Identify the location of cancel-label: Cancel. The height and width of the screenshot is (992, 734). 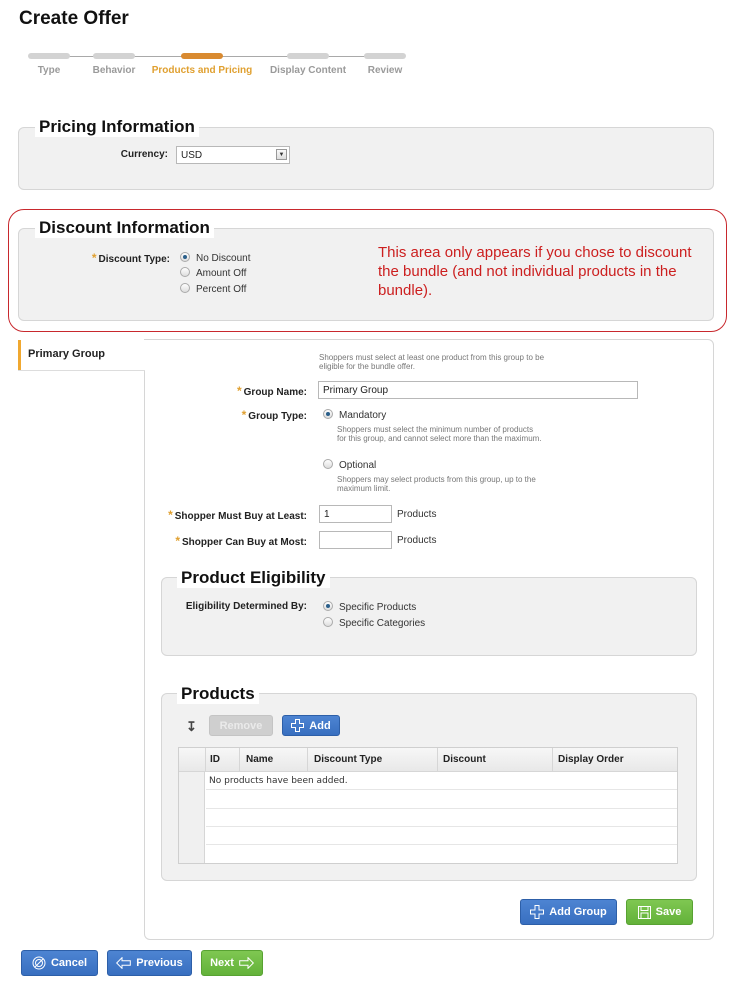
(69, 963).